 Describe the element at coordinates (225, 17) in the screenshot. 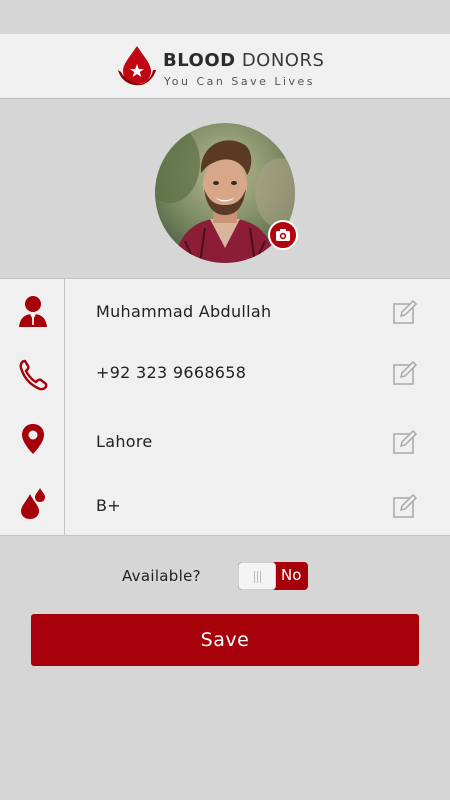

I see `status-bar-area` at that location.